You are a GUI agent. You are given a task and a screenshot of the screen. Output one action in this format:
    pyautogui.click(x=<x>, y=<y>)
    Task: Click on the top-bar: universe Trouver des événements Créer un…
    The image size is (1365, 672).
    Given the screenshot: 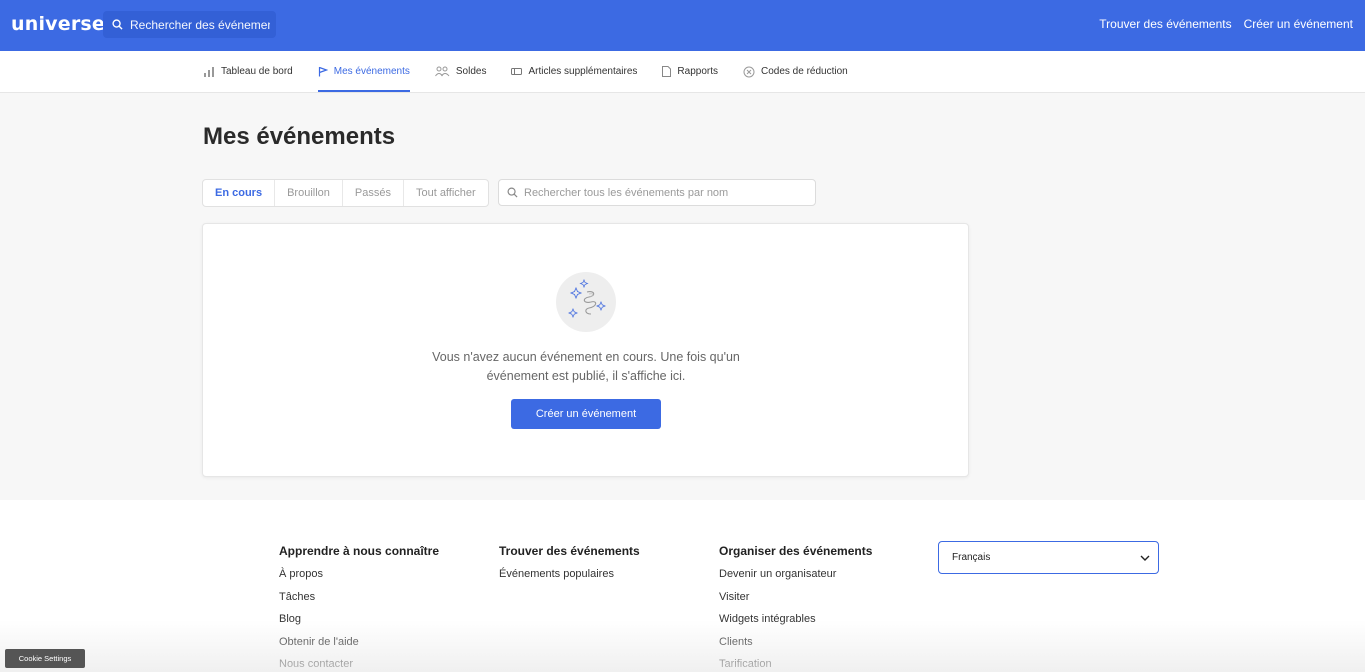 What is the action you would take?
    pyautogui.click(x=682, y=25)
    